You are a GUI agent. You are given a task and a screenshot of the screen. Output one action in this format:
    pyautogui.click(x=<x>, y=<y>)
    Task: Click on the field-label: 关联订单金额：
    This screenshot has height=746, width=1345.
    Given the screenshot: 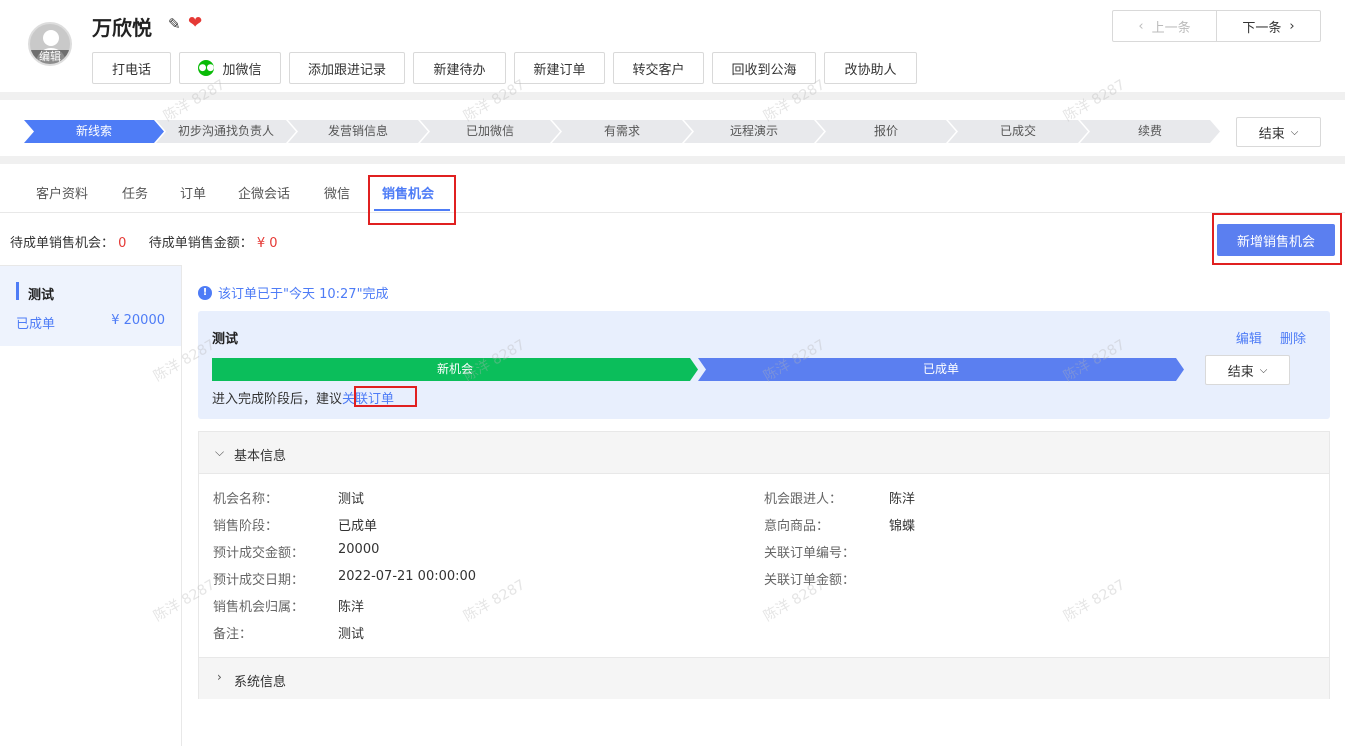 What is the action you would take?
    pyautogui.click(x=810, y=580)
    